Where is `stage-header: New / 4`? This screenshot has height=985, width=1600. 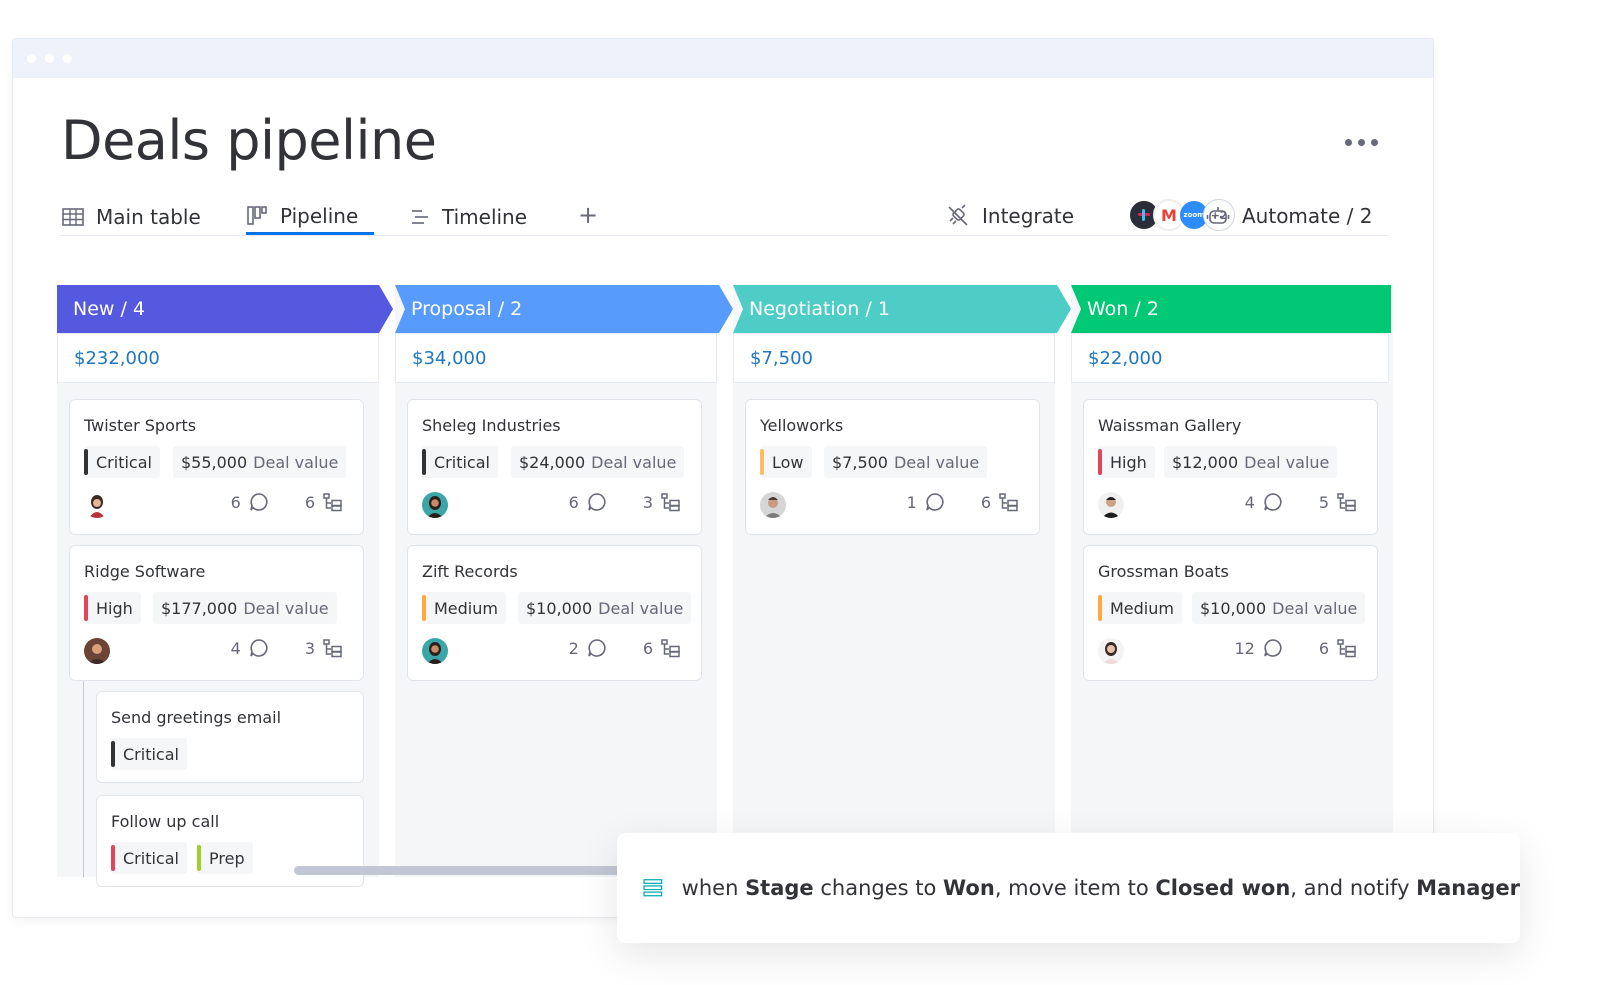 stage-header: New / 4 is located at coordinates (225, 309).